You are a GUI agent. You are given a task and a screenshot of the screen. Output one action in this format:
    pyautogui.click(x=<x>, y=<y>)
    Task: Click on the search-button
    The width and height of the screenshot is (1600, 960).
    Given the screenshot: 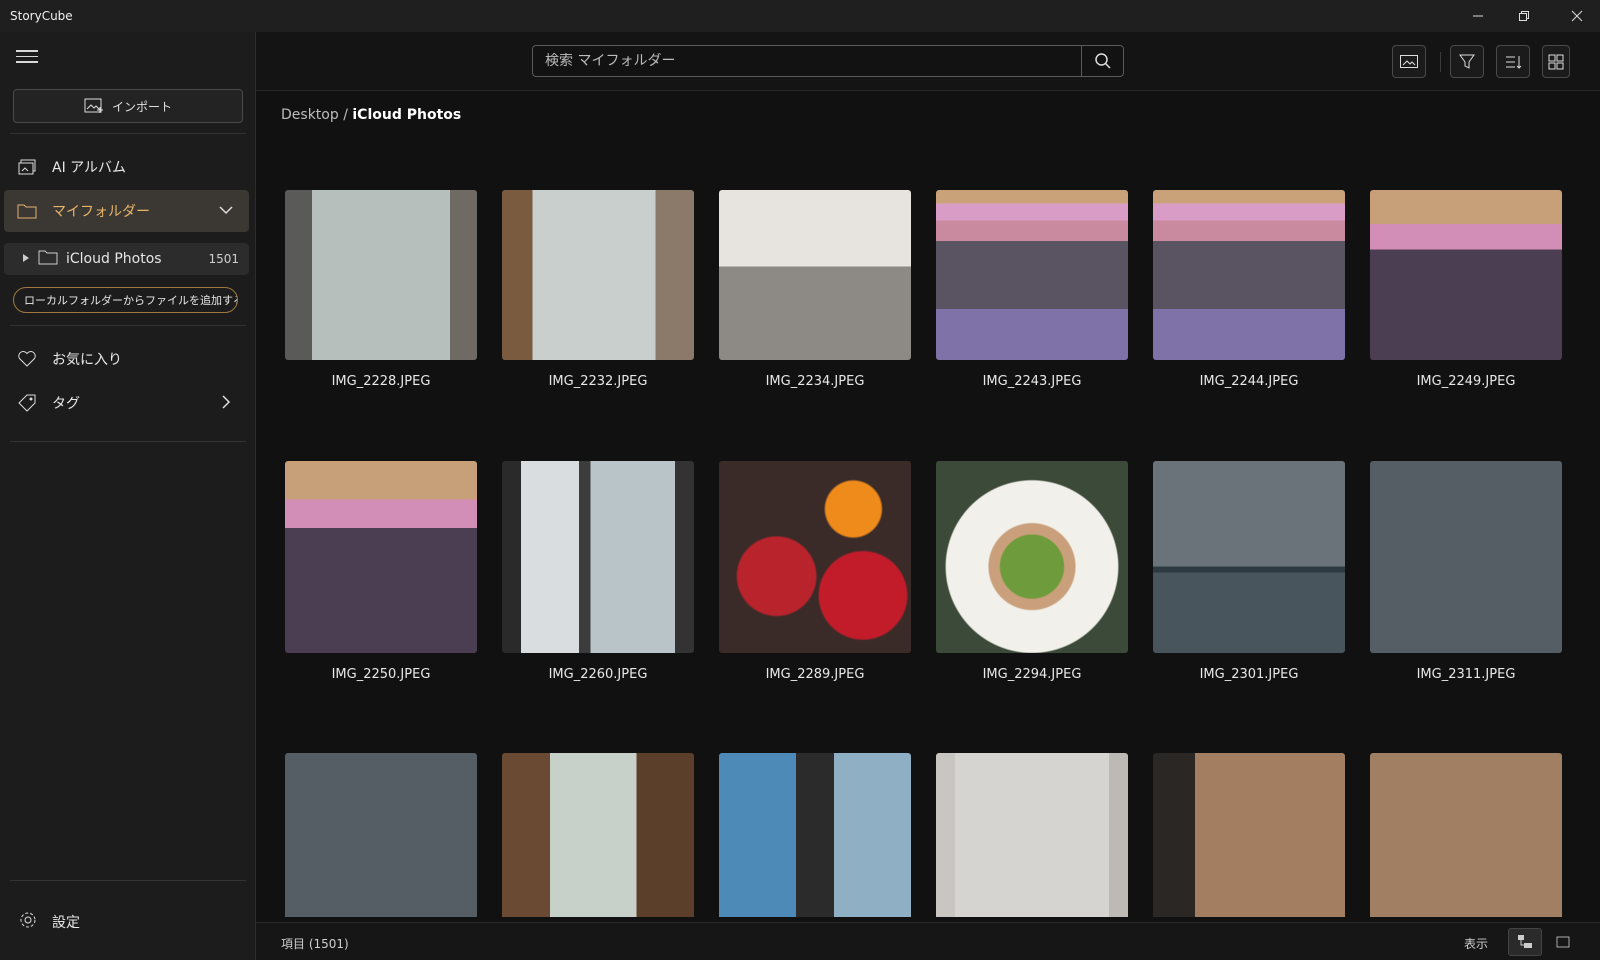 What is the action you would take?
    pyautogui.click(x=1102, y=61)
    